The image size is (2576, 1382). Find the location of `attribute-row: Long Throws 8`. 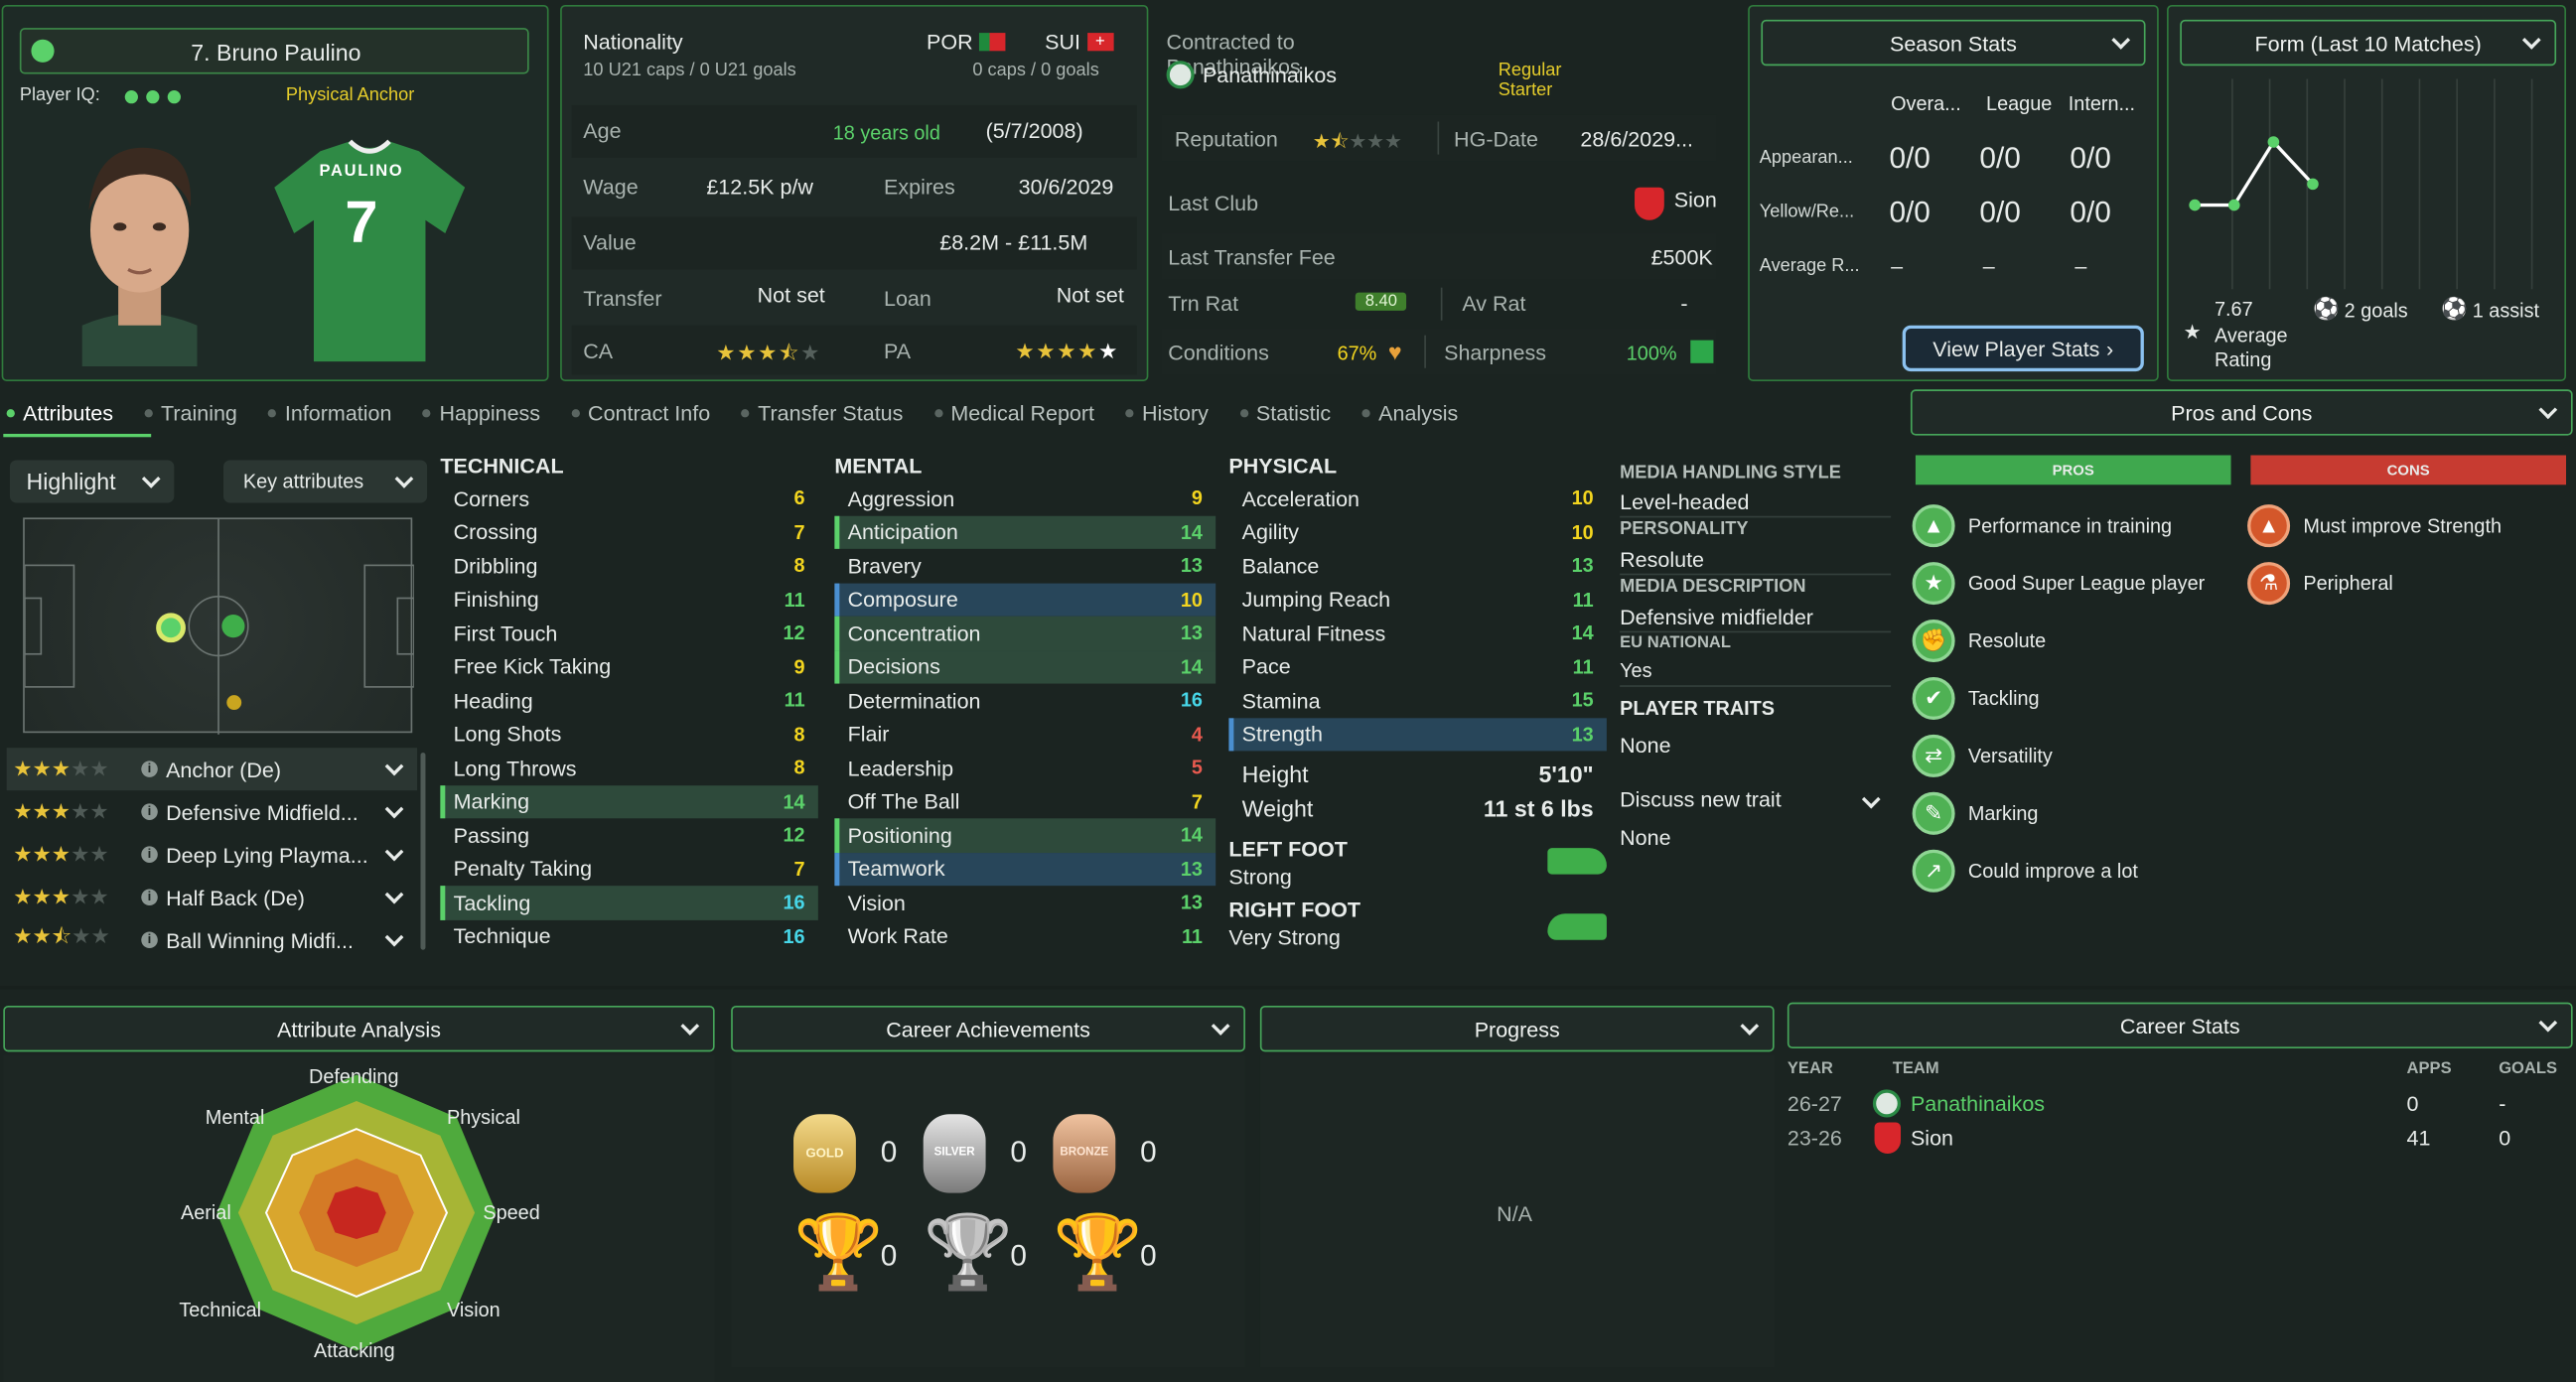

attribute-row: Long Throws 8 is located at coordinates (629, 767).